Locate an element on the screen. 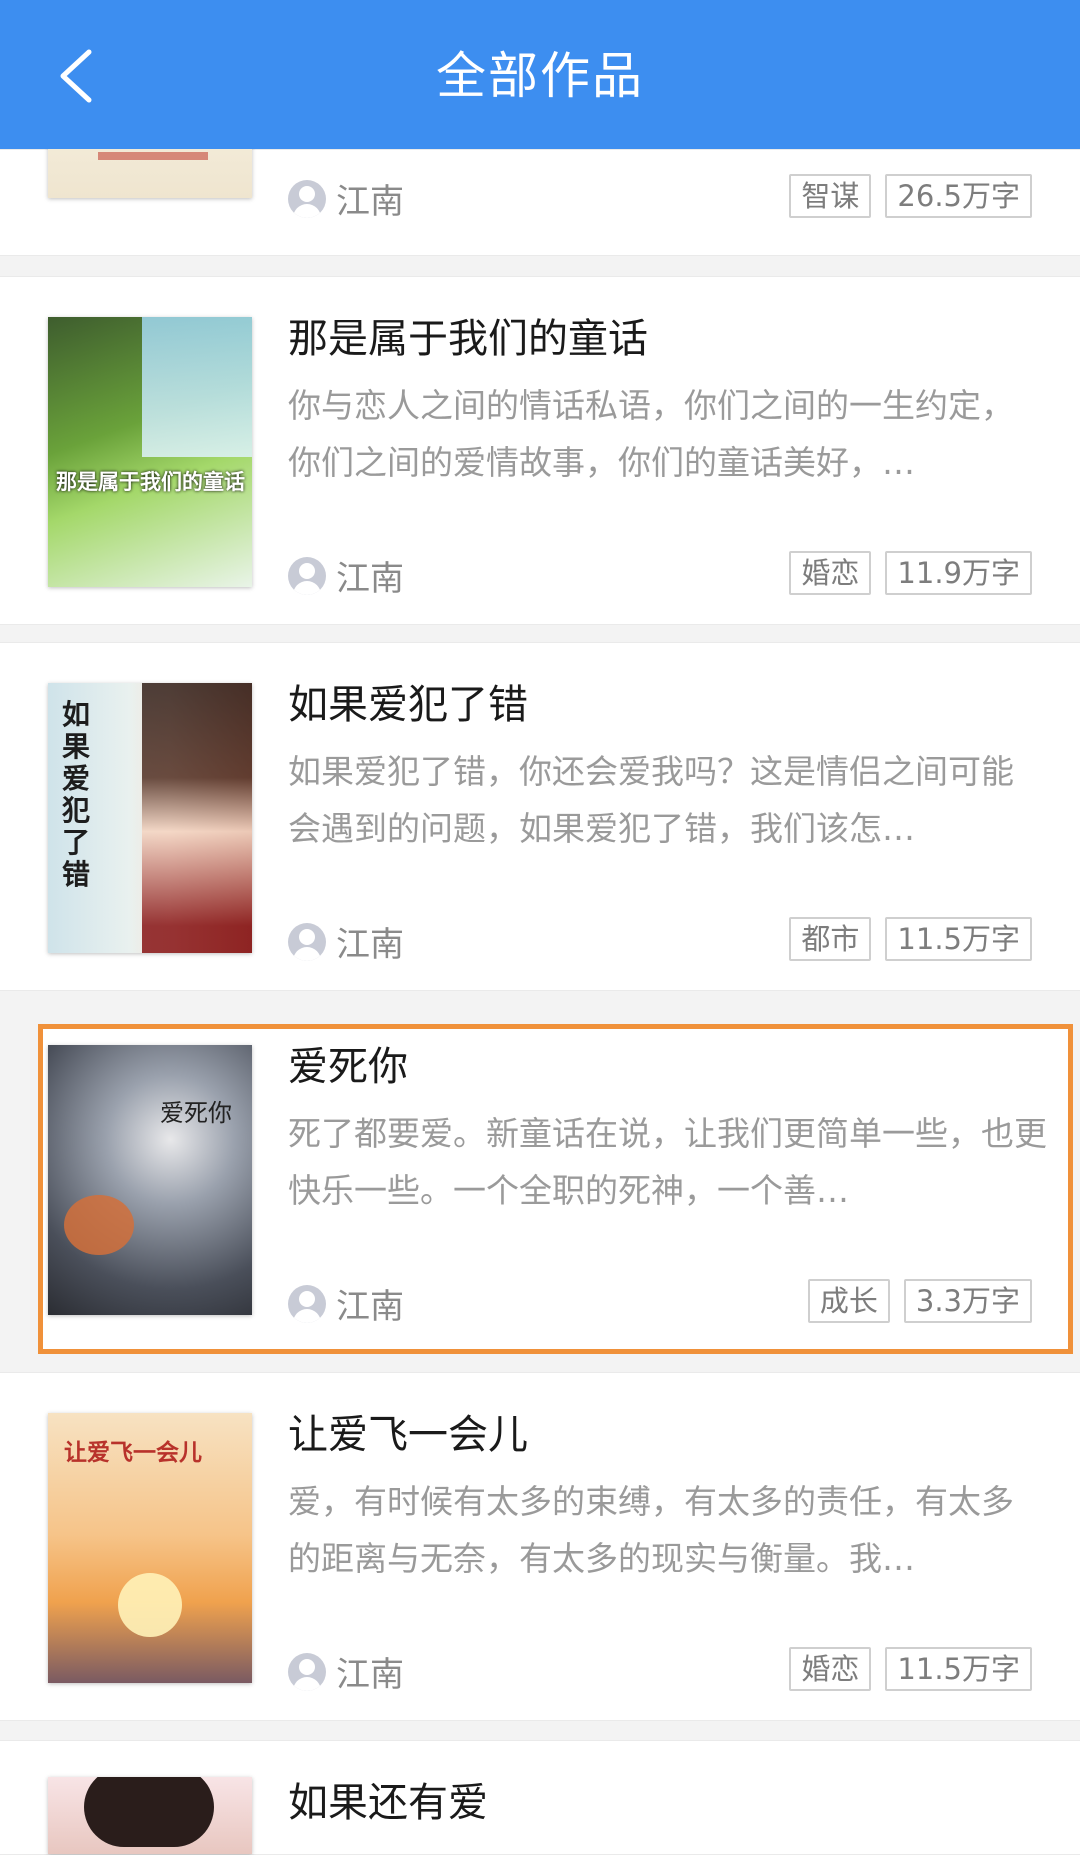 This screenshot has width=1080, height=1855. book-title: 如果爱犯了错 is located at coordinates (408, 705).